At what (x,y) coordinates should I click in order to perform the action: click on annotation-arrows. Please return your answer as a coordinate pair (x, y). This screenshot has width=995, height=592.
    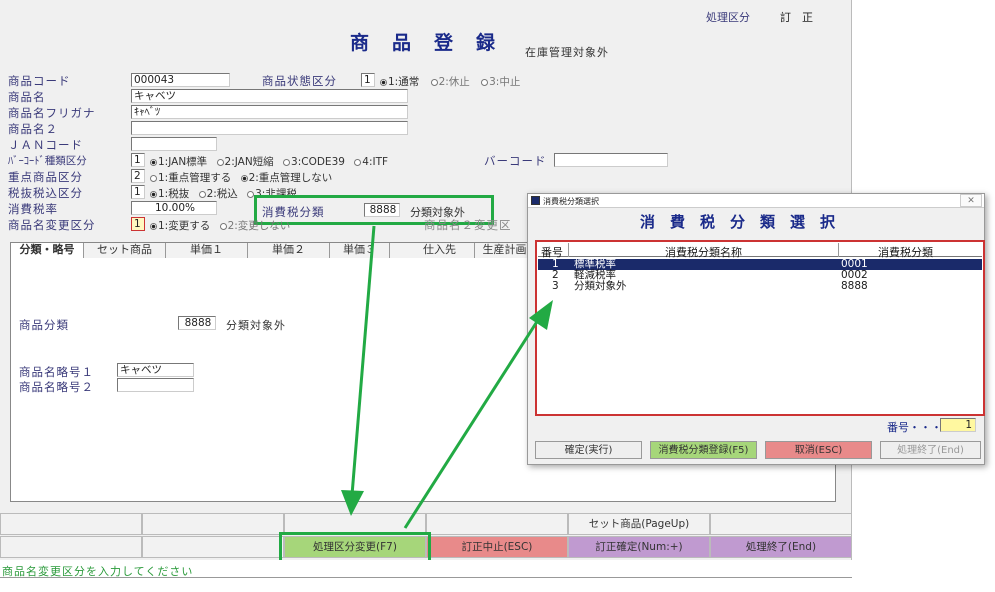
    Looking at the image, I should click on (447, 377).